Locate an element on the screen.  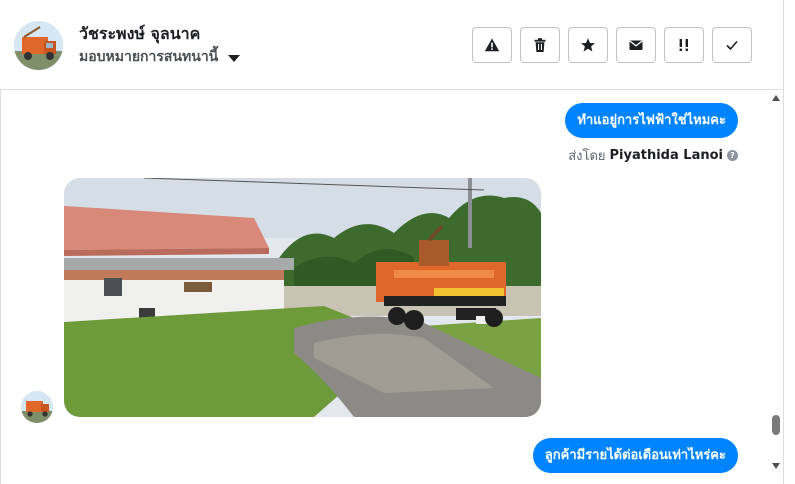
mark-done-button is located at coordinates (732, 45).